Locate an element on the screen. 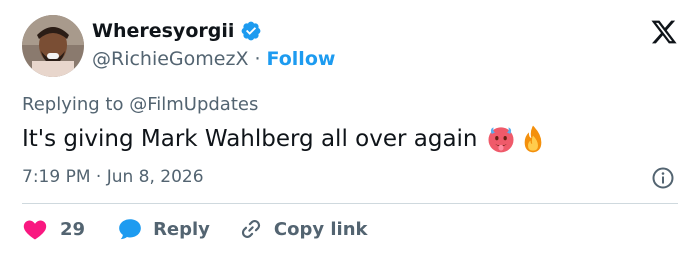 The height and width of the screenshot is (256, 700). tweet-actions: 29 Reply Copy link is located at coordinates (195, 229).